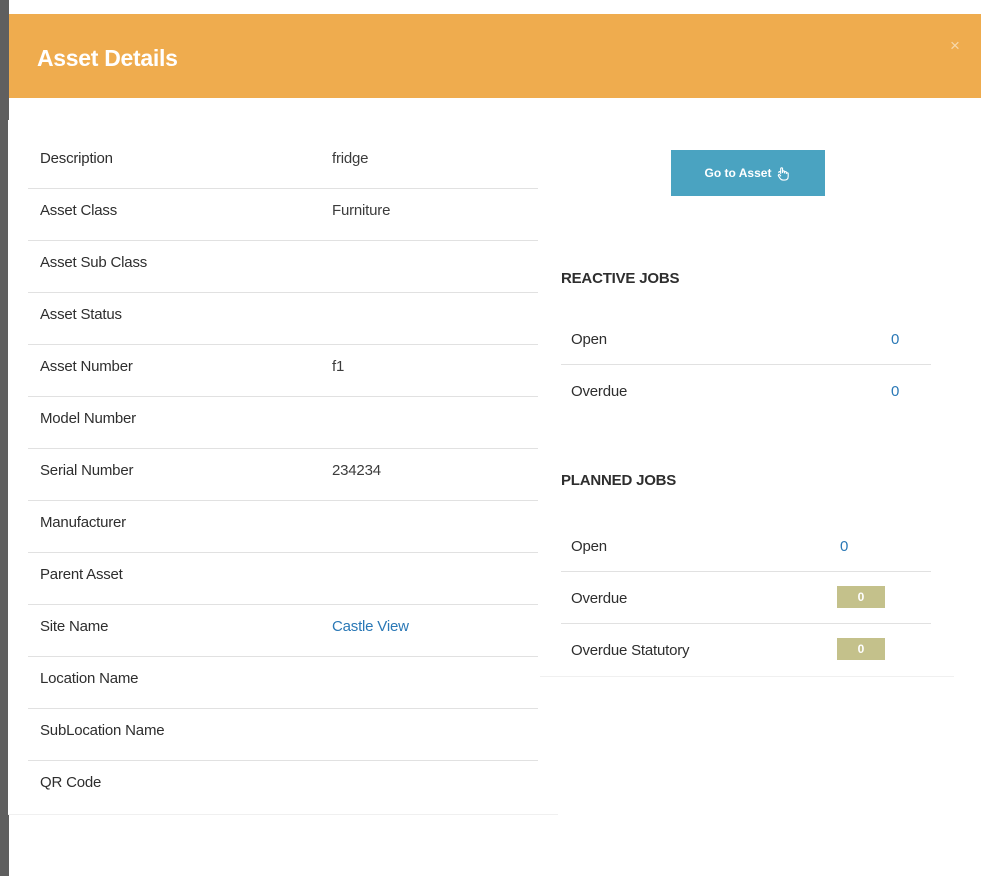 The image size is (981, 876). What do you see at coordinates (87, 470) in the screenshot?
I see `detail-label: Serial Number` at bounding box center [87, 470].